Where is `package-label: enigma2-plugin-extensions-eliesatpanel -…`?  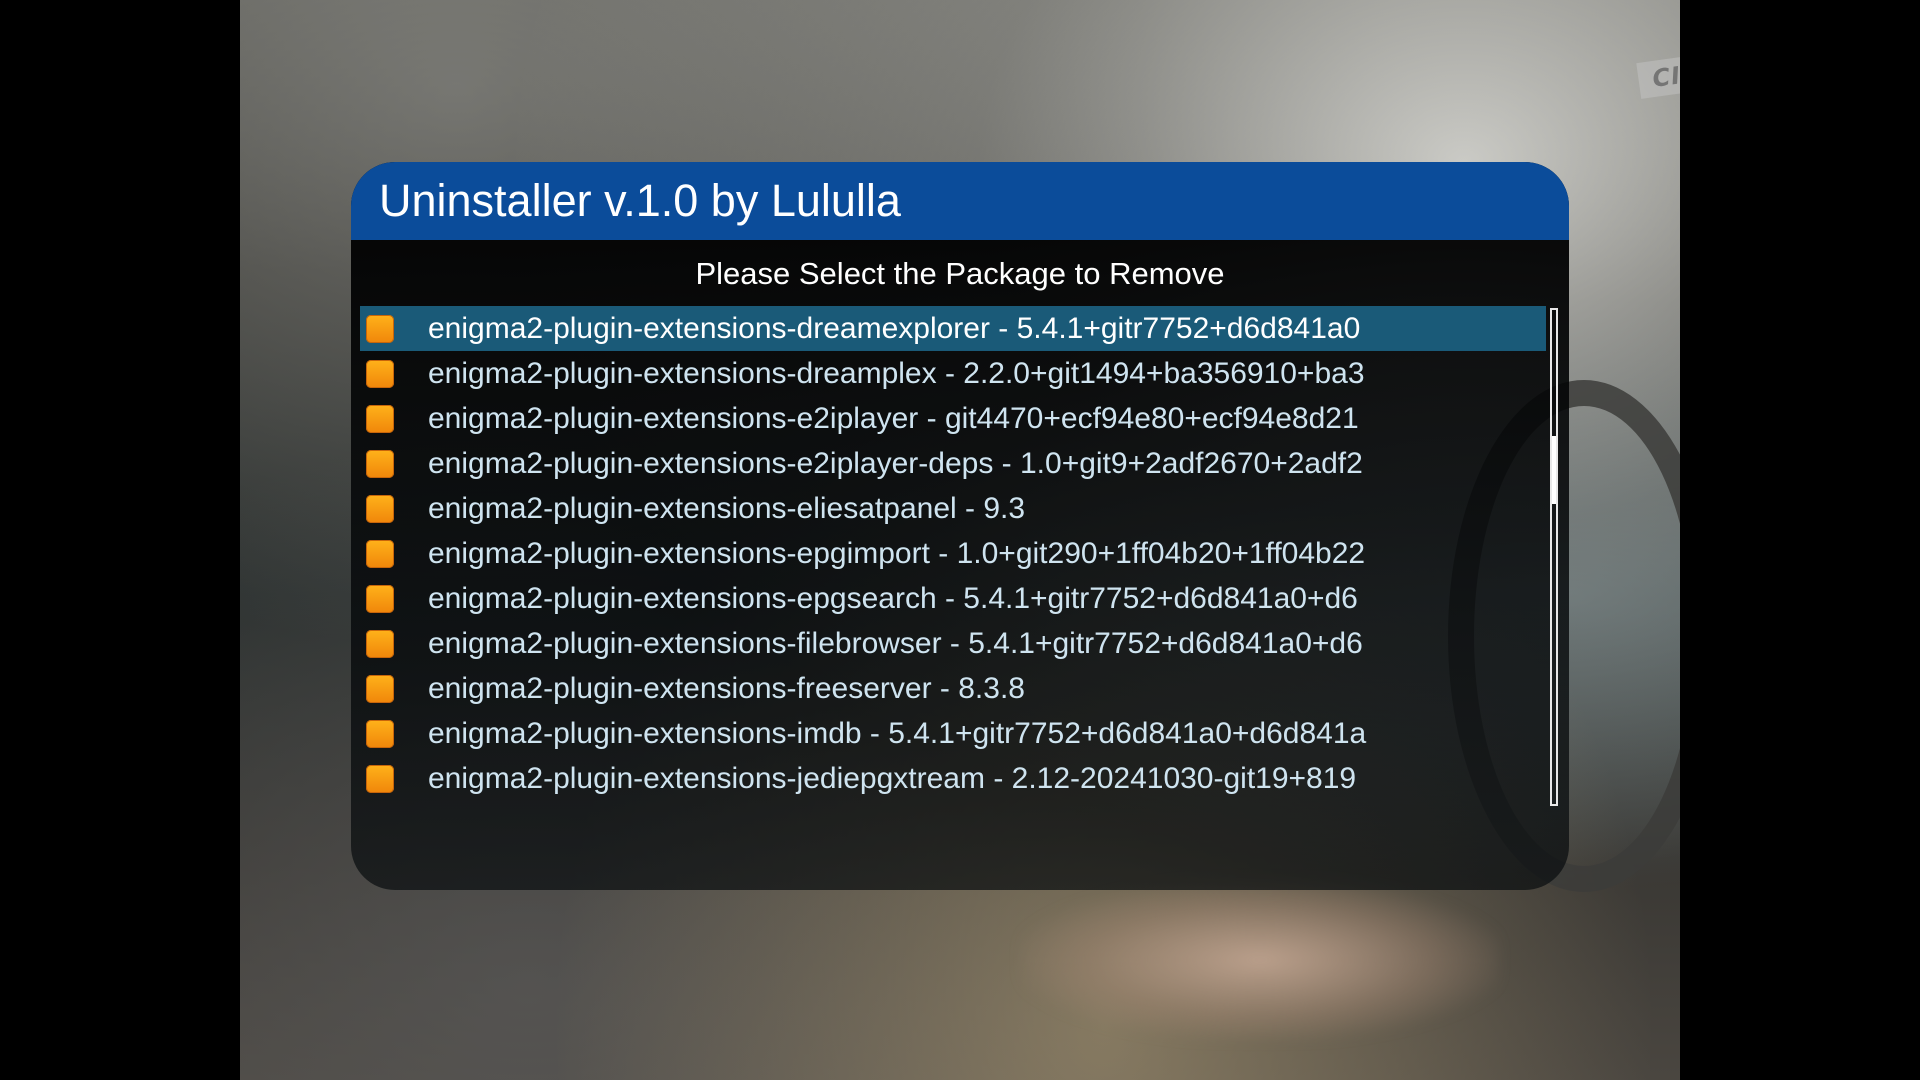 package-label: enigma2-plugin-extensions-eliesatpanel -… is located at coordinates (727, 508).